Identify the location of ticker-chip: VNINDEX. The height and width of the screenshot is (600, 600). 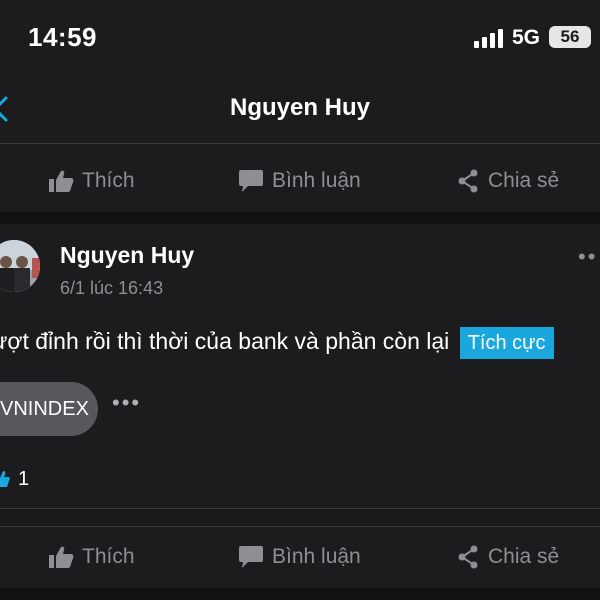
(49, 409).